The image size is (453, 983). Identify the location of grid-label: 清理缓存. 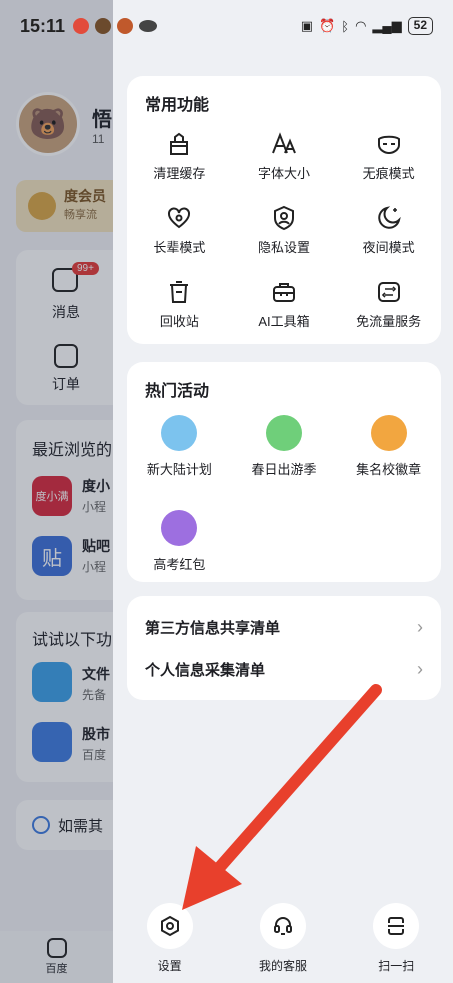
(179, 173).